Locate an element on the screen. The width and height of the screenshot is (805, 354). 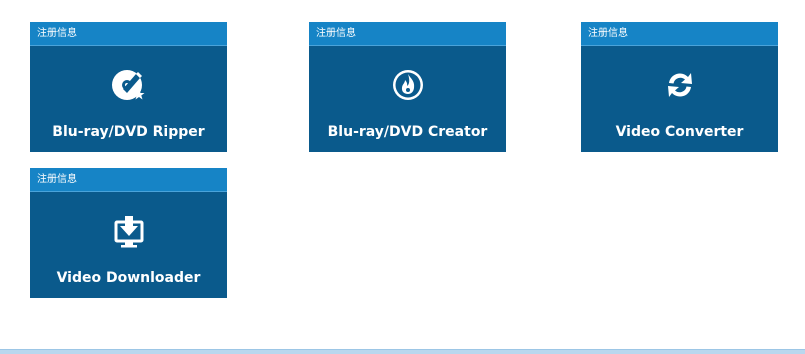
tile-title: Blu-ray/DVD Creator is located at coordinates (407, 132).